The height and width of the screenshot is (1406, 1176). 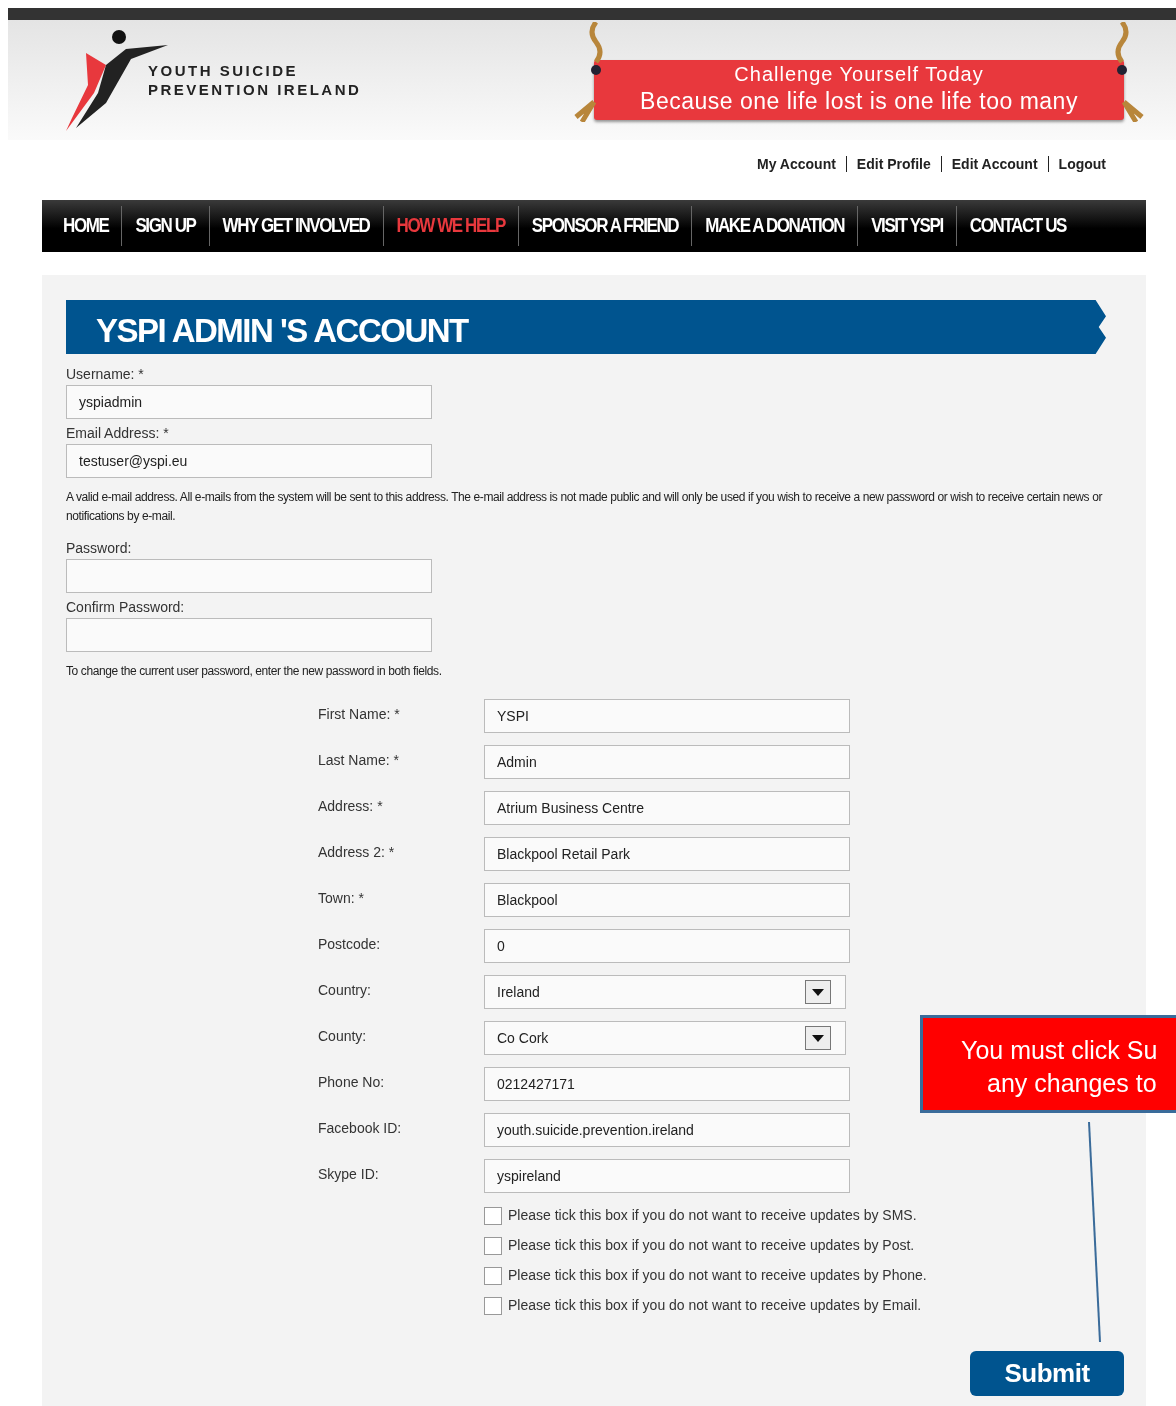 I want to click on checkbox-label: Please tick this box if you do not want to receive updates by Post., so click(x=711, y=1245).